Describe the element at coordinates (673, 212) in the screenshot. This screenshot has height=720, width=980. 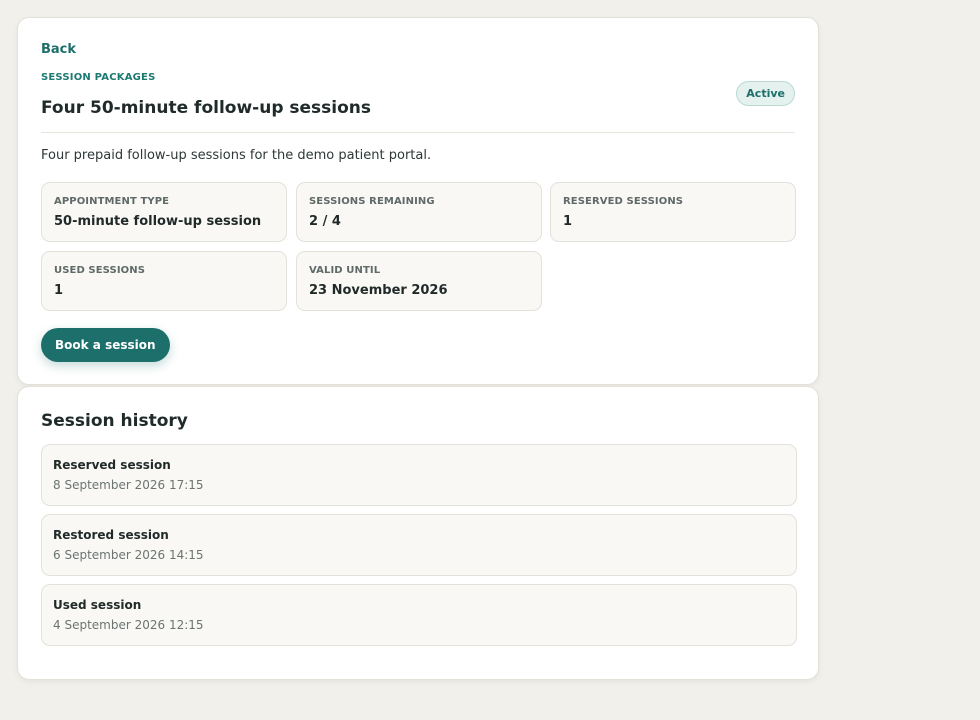
I see `stat-reserved-sessions: RESERVED SESSIONS 1` at that location.